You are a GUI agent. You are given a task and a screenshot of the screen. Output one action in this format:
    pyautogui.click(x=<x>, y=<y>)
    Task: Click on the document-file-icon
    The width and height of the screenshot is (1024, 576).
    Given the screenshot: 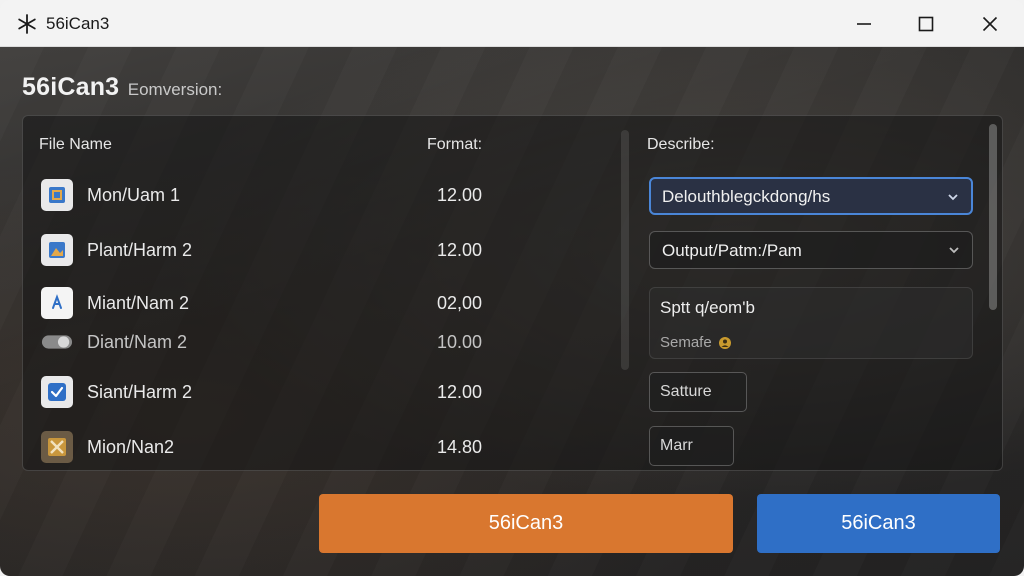 What is the action you would take?
    pyautogui.click(x=57, y=303)
    